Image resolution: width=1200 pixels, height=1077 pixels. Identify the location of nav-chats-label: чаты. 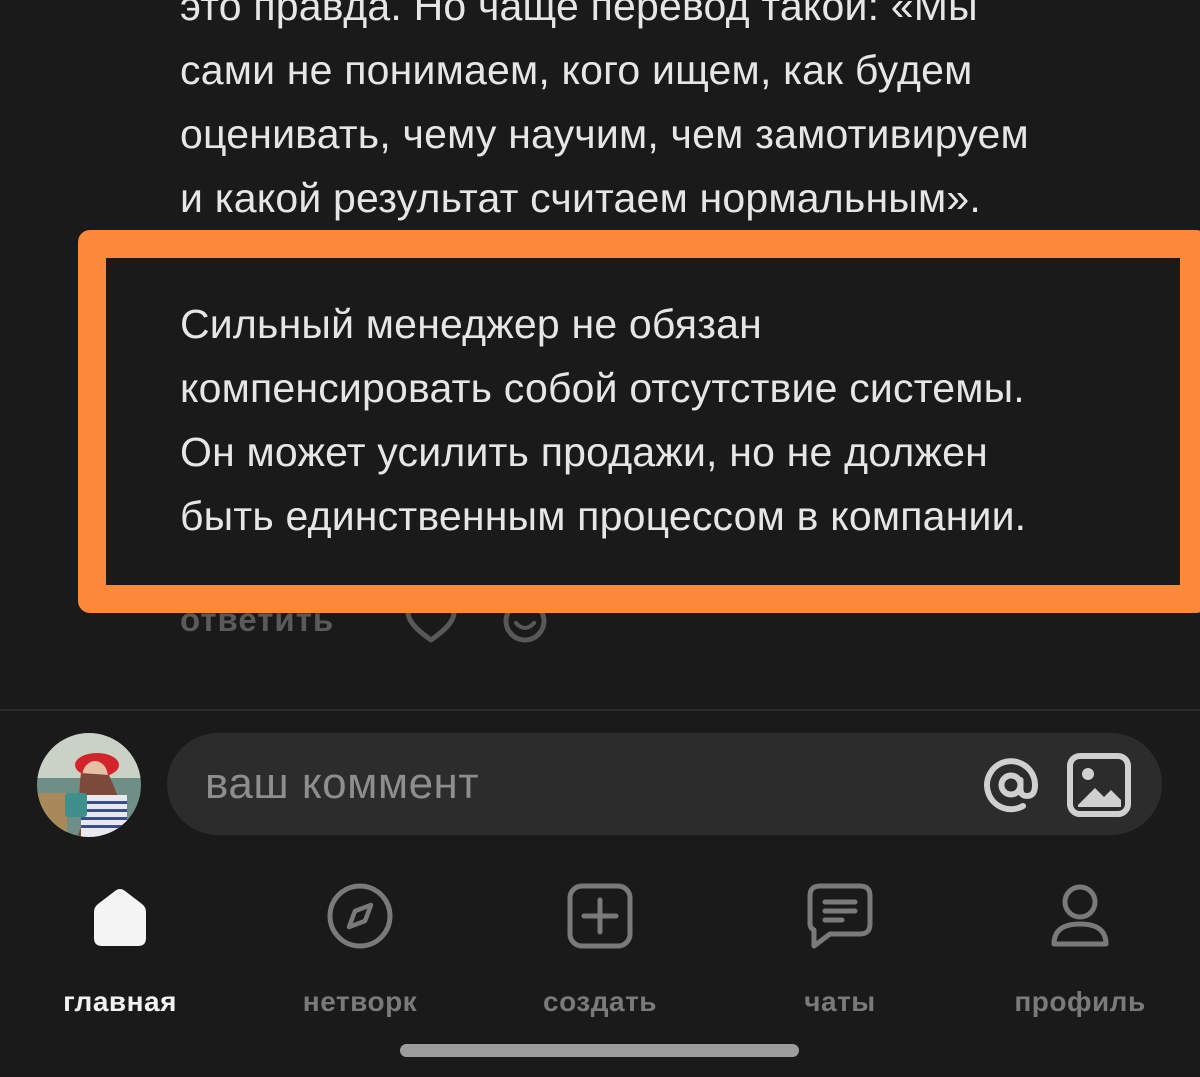
(840, 1001).